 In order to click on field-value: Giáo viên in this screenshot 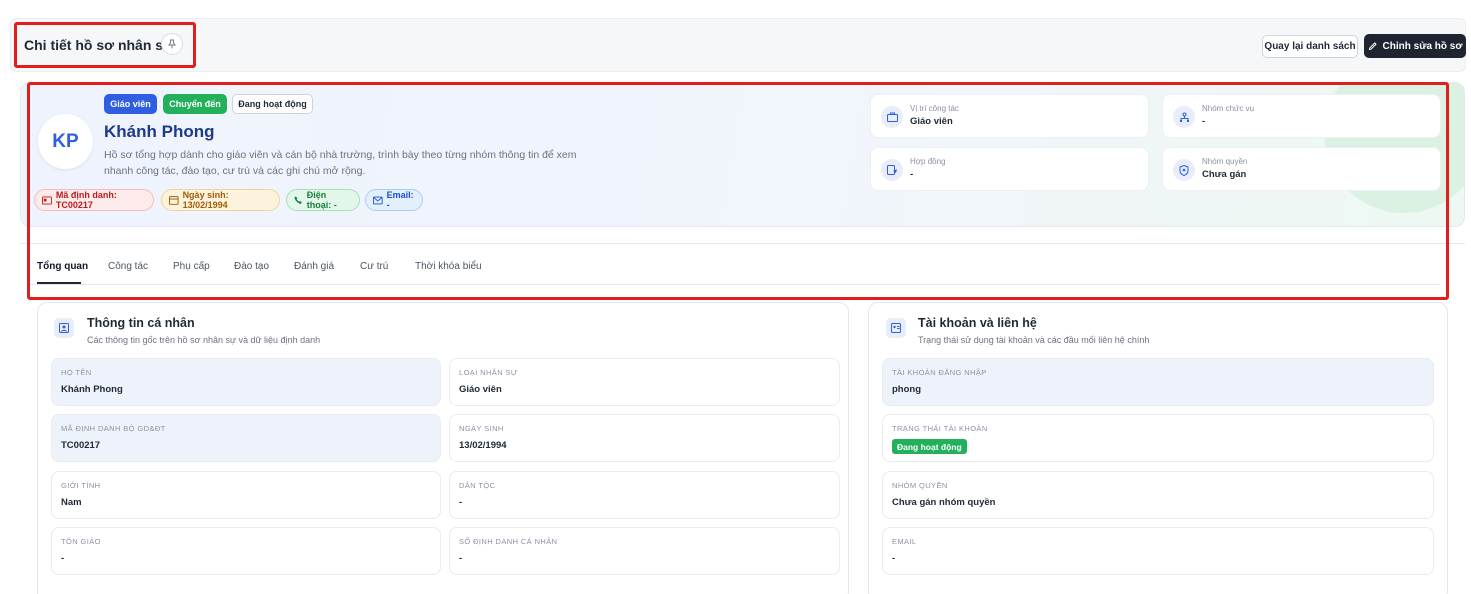, I will do `click(480, 389)`.